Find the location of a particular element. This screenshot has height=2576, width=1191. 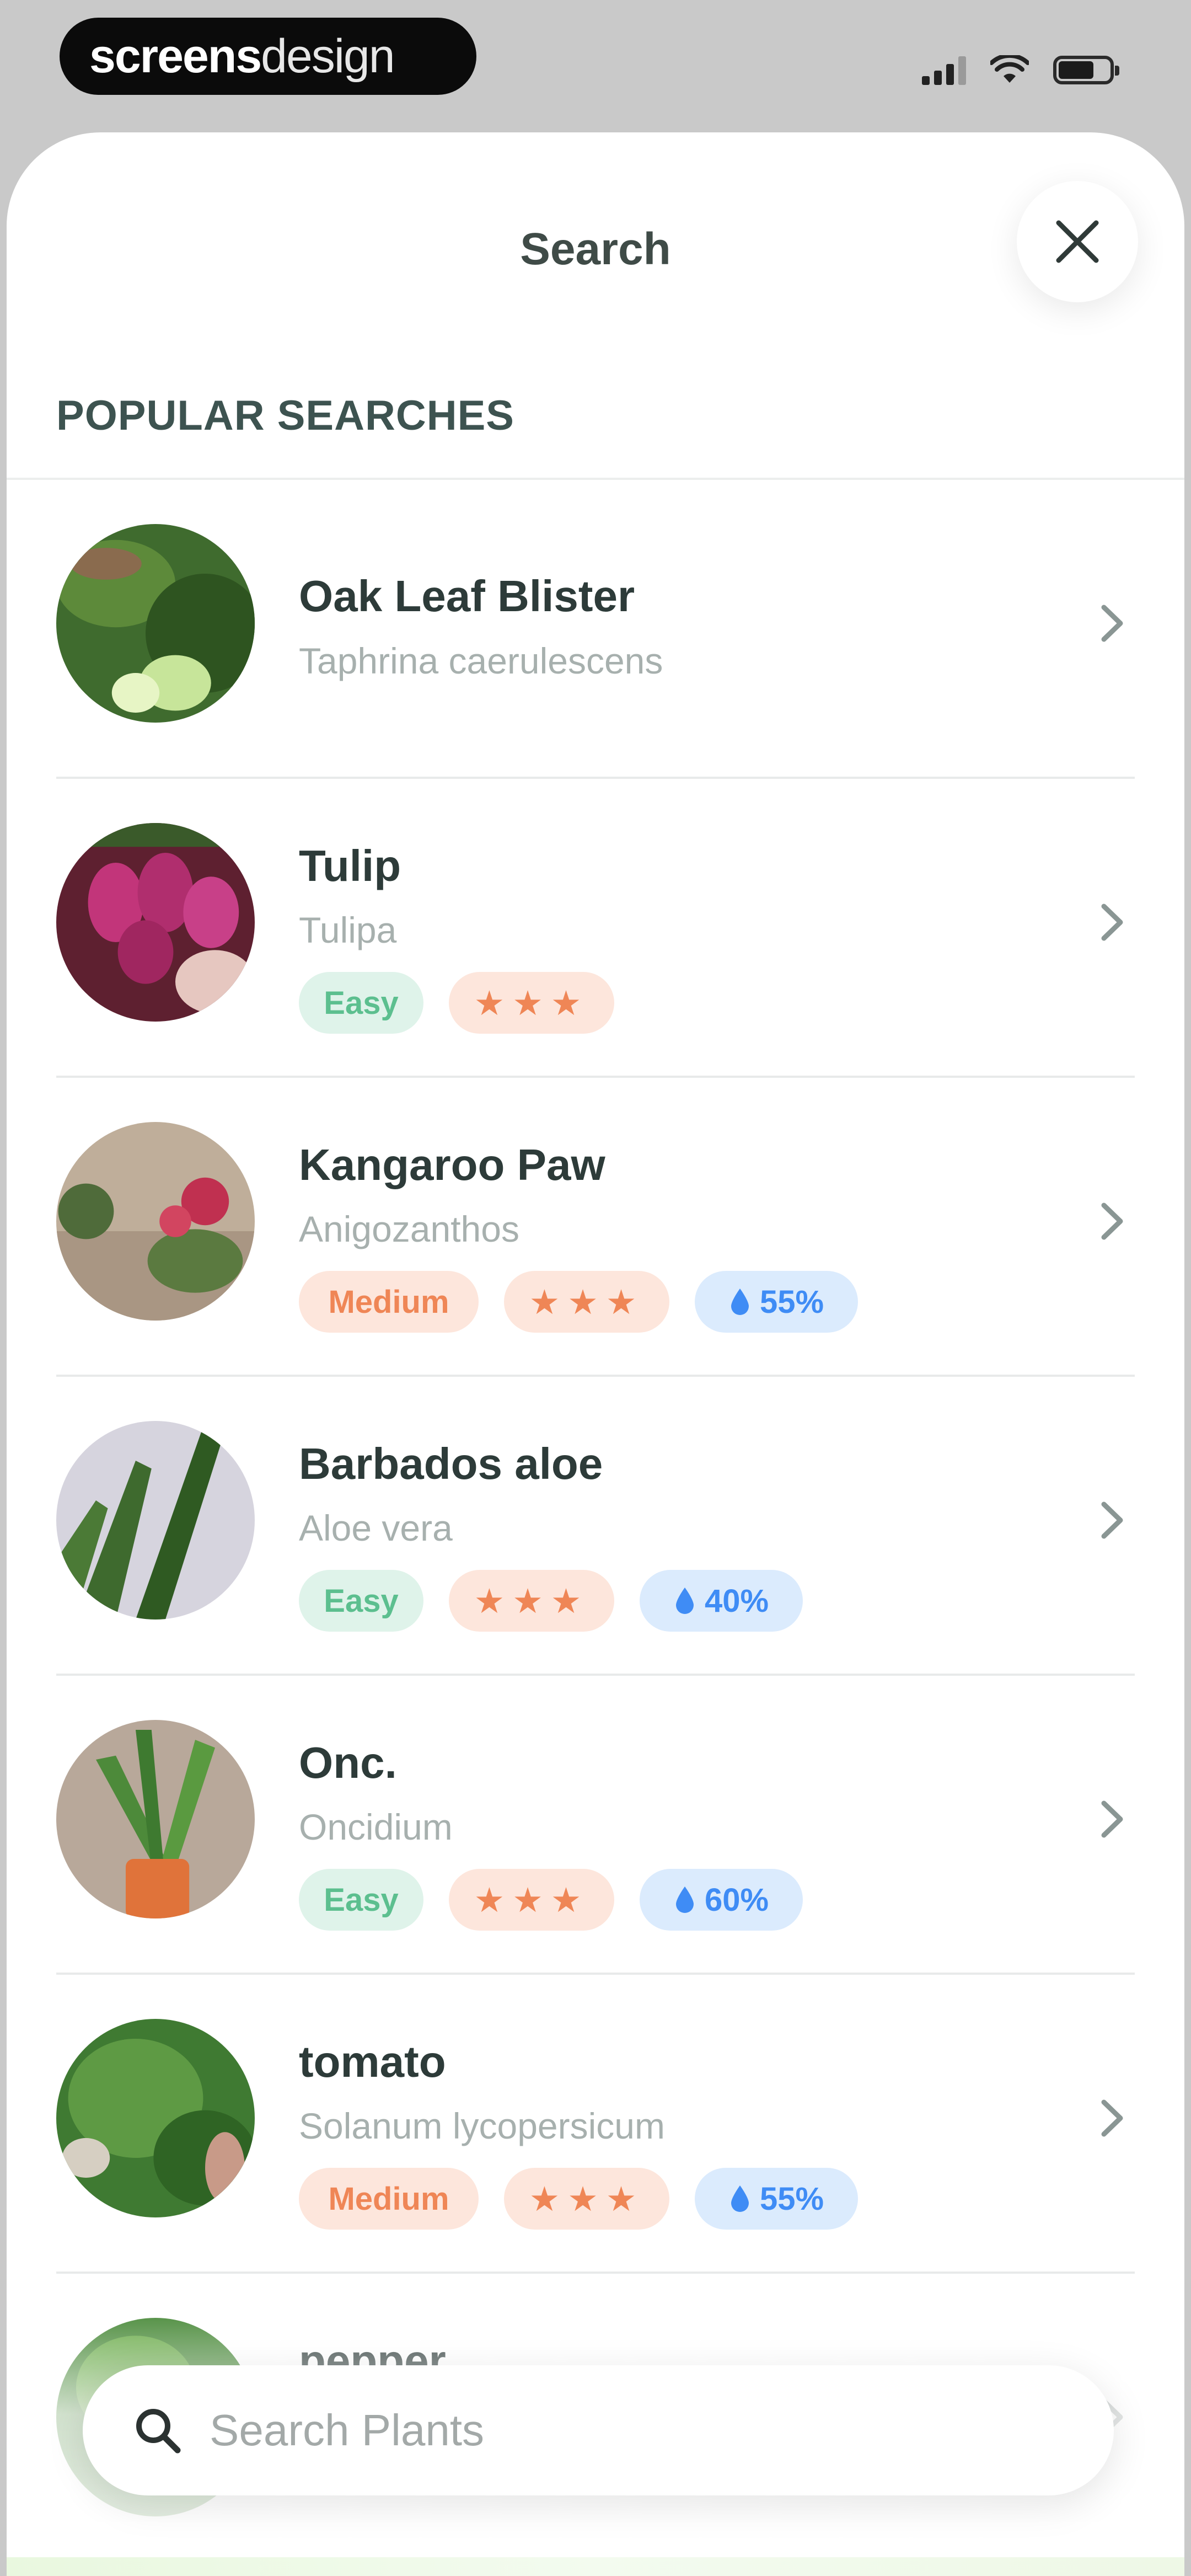

brand-light-text: design is located at coordinates (328, 56).